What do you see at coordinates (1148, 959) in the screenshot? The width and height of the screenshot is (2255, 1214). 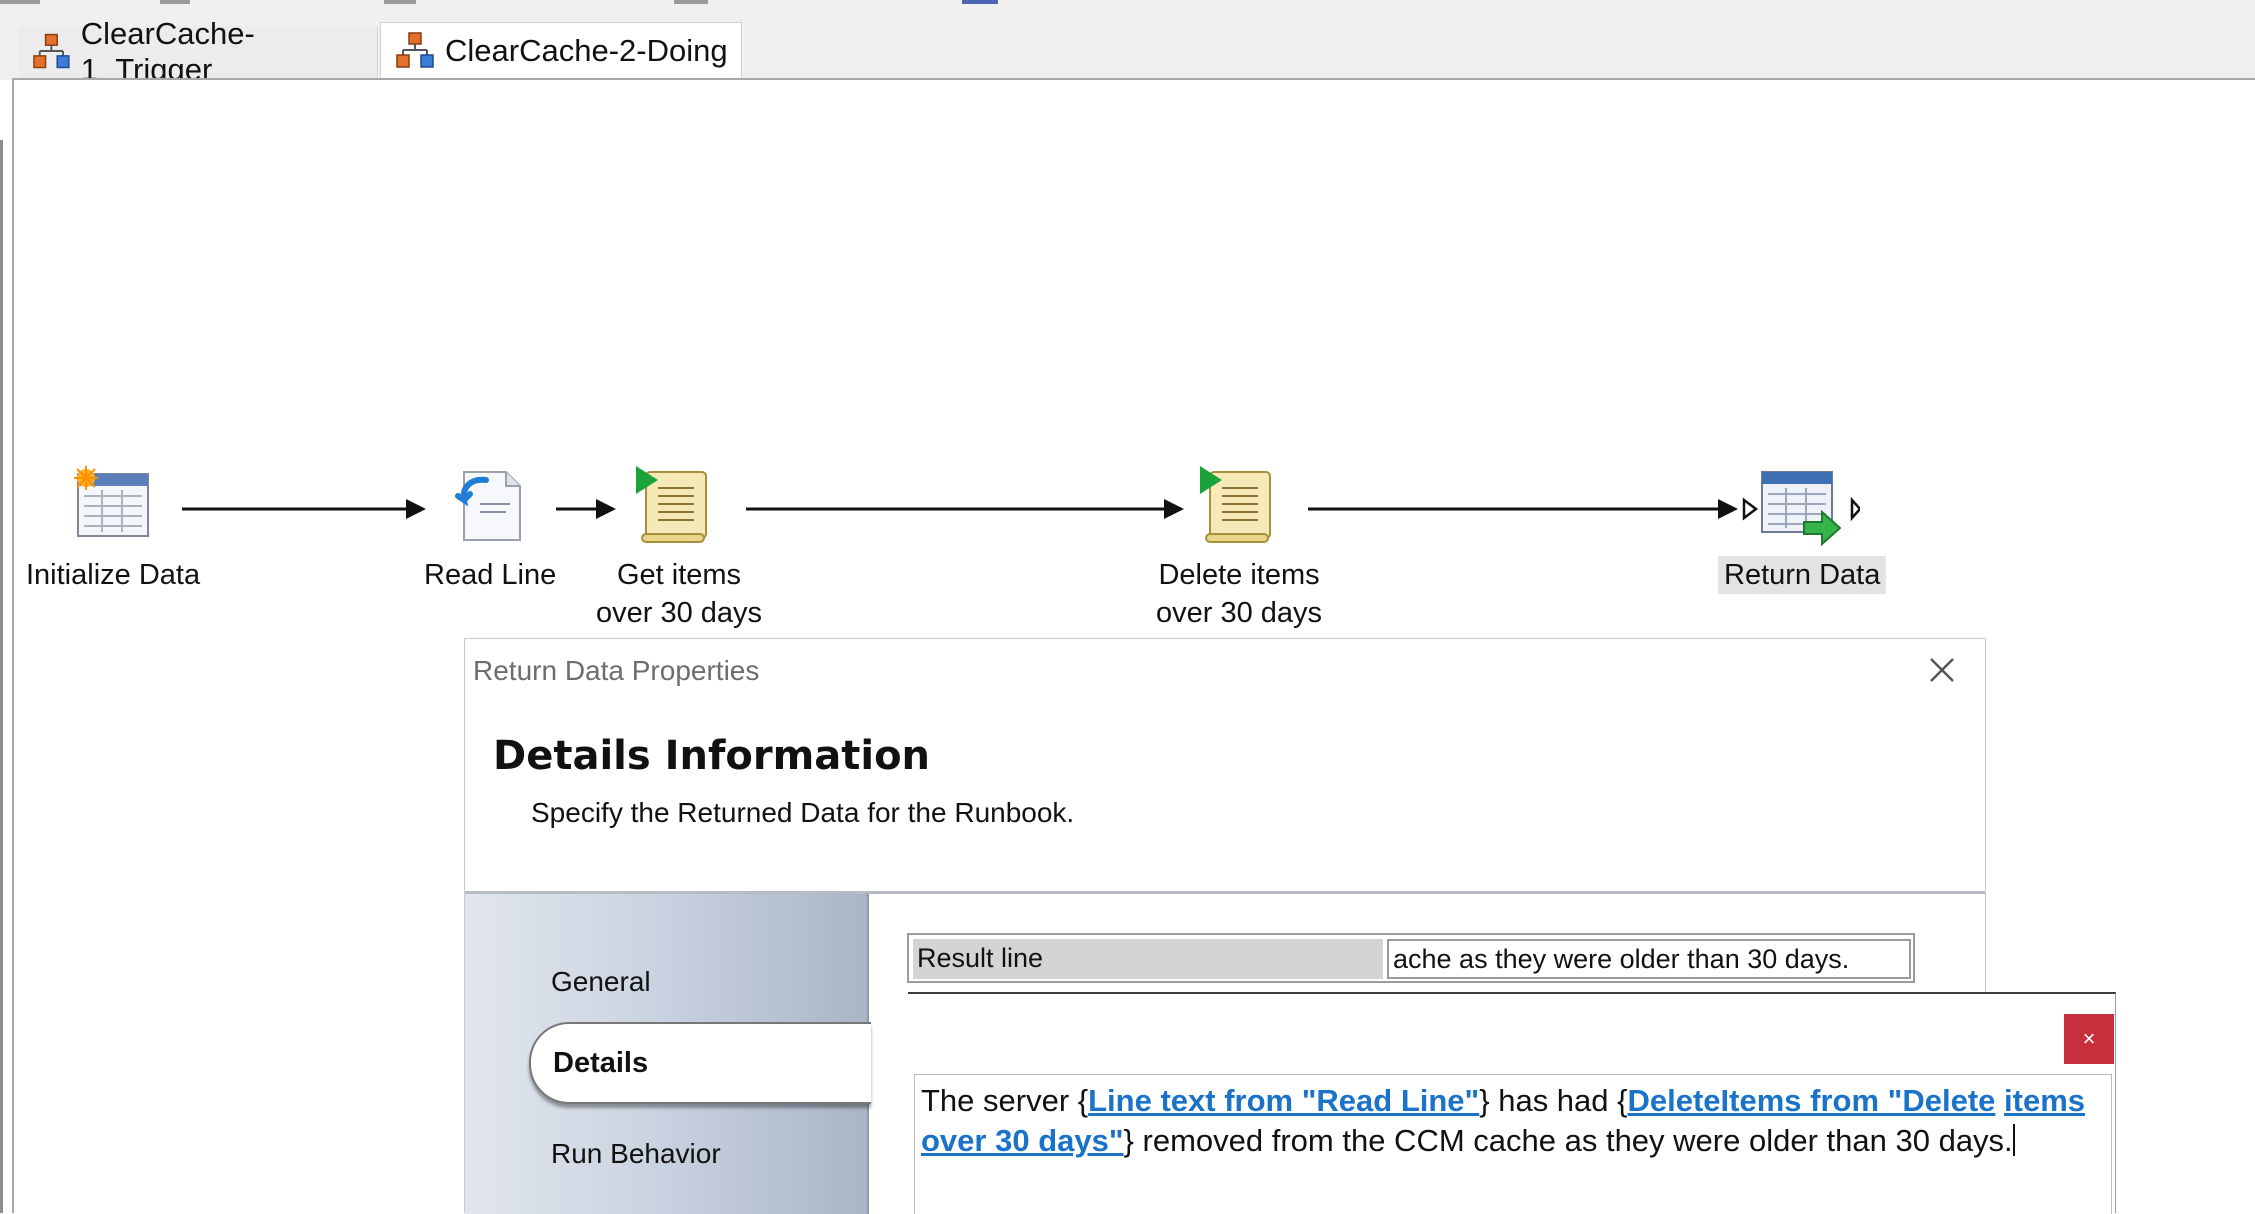 I see `table-header-result-line: Result line` at bounding box center [1148, 959].